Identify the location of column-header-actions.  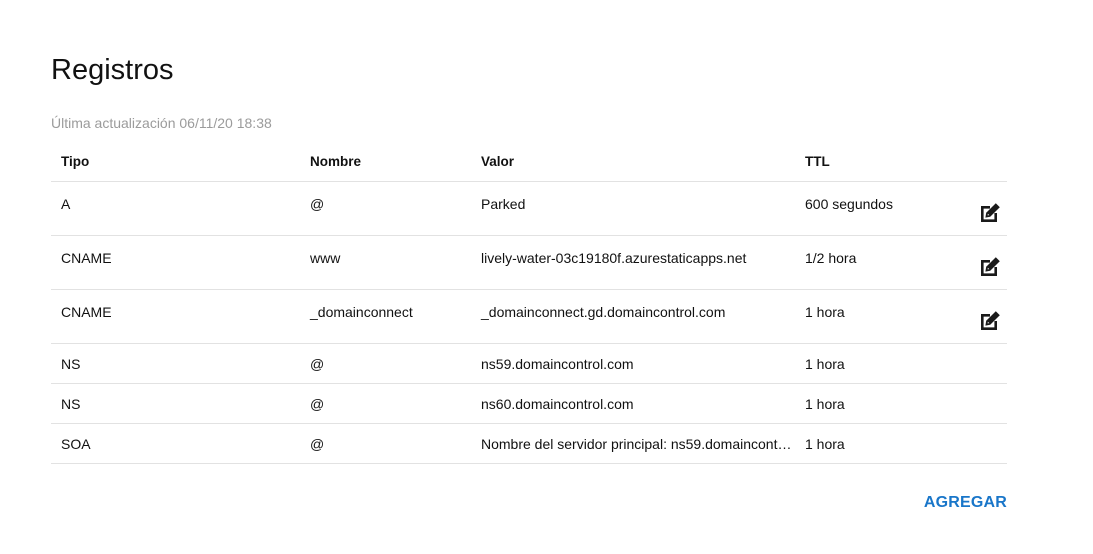
(986, 162).